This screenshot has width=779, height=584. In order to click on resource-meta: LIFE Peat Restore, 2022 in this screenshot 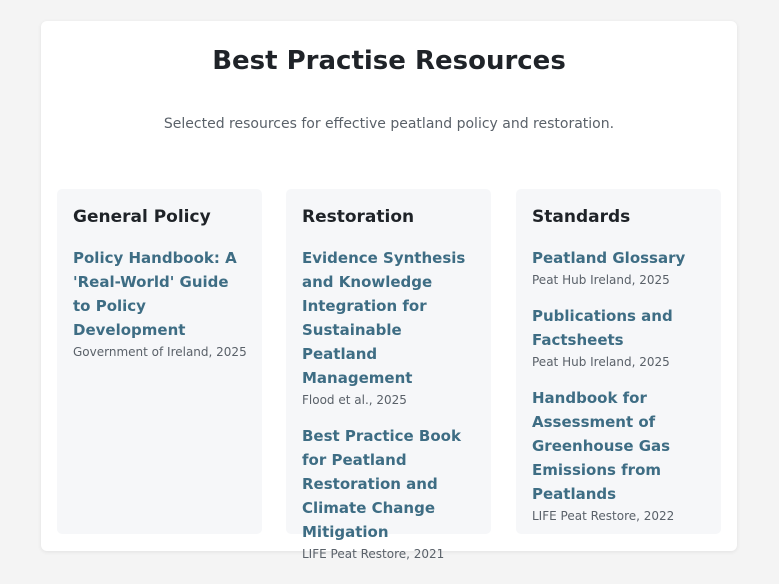, I will do `click(603, 516)`.